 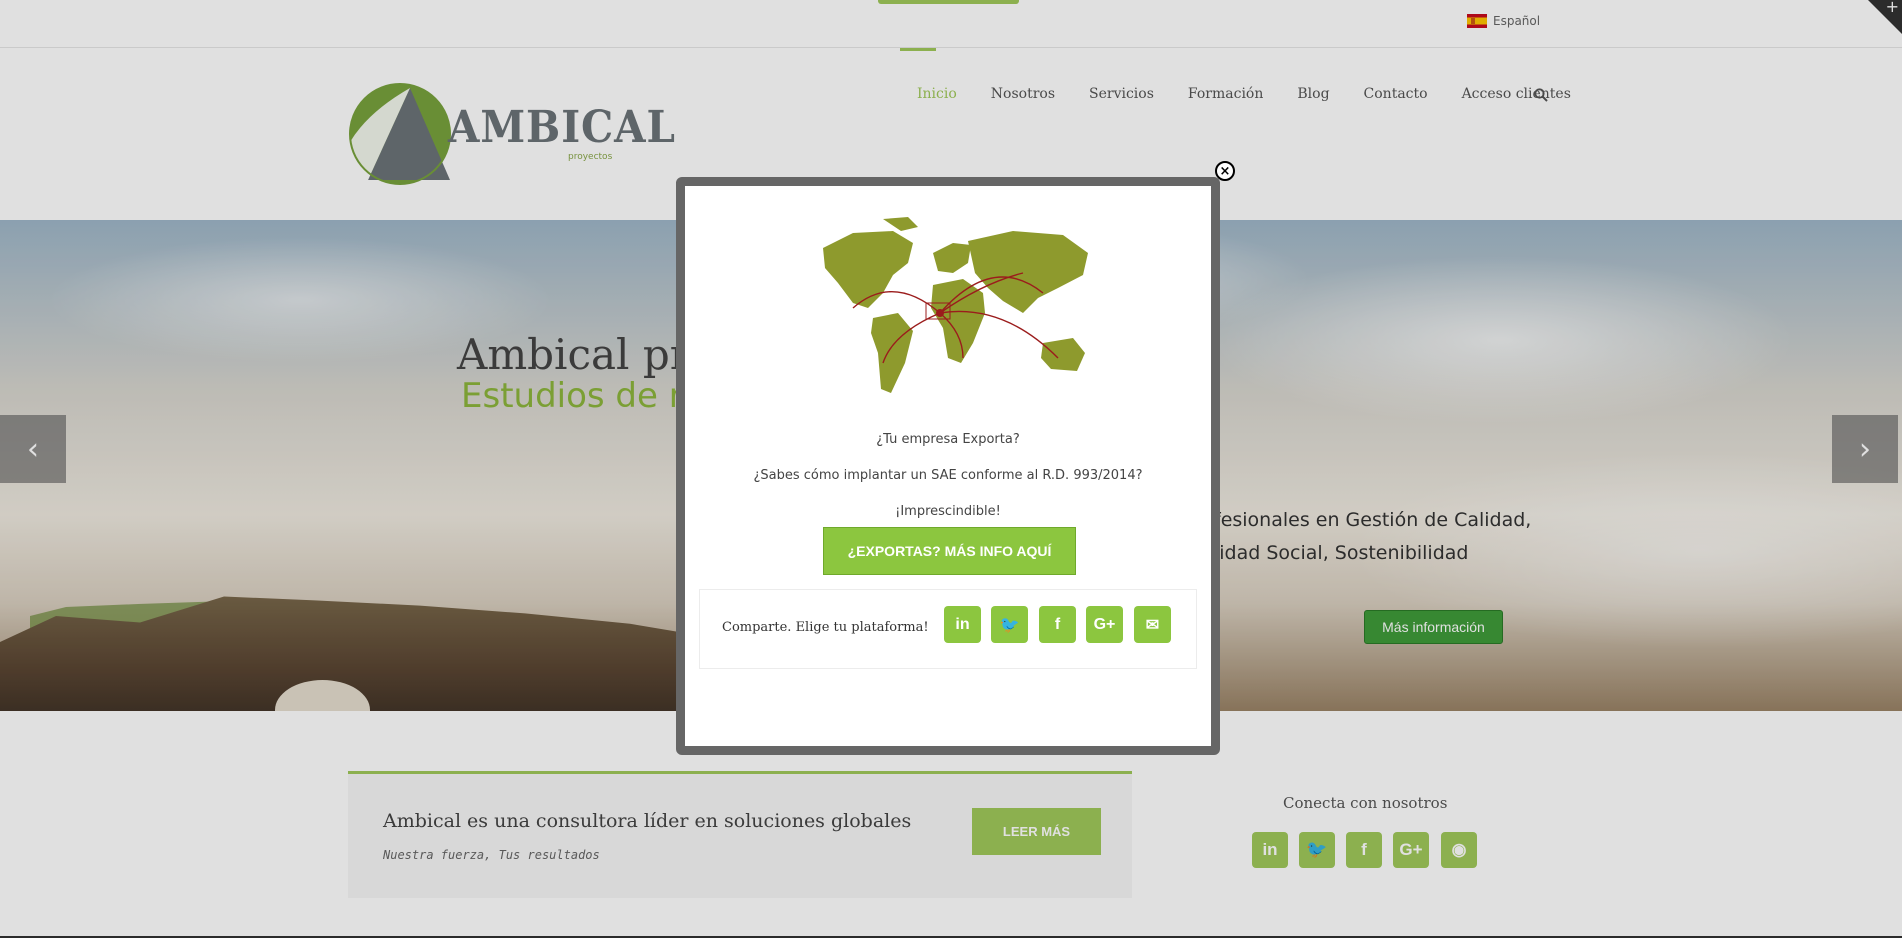 I want to click on close-icon: ×, so click(x=1225, y=171).